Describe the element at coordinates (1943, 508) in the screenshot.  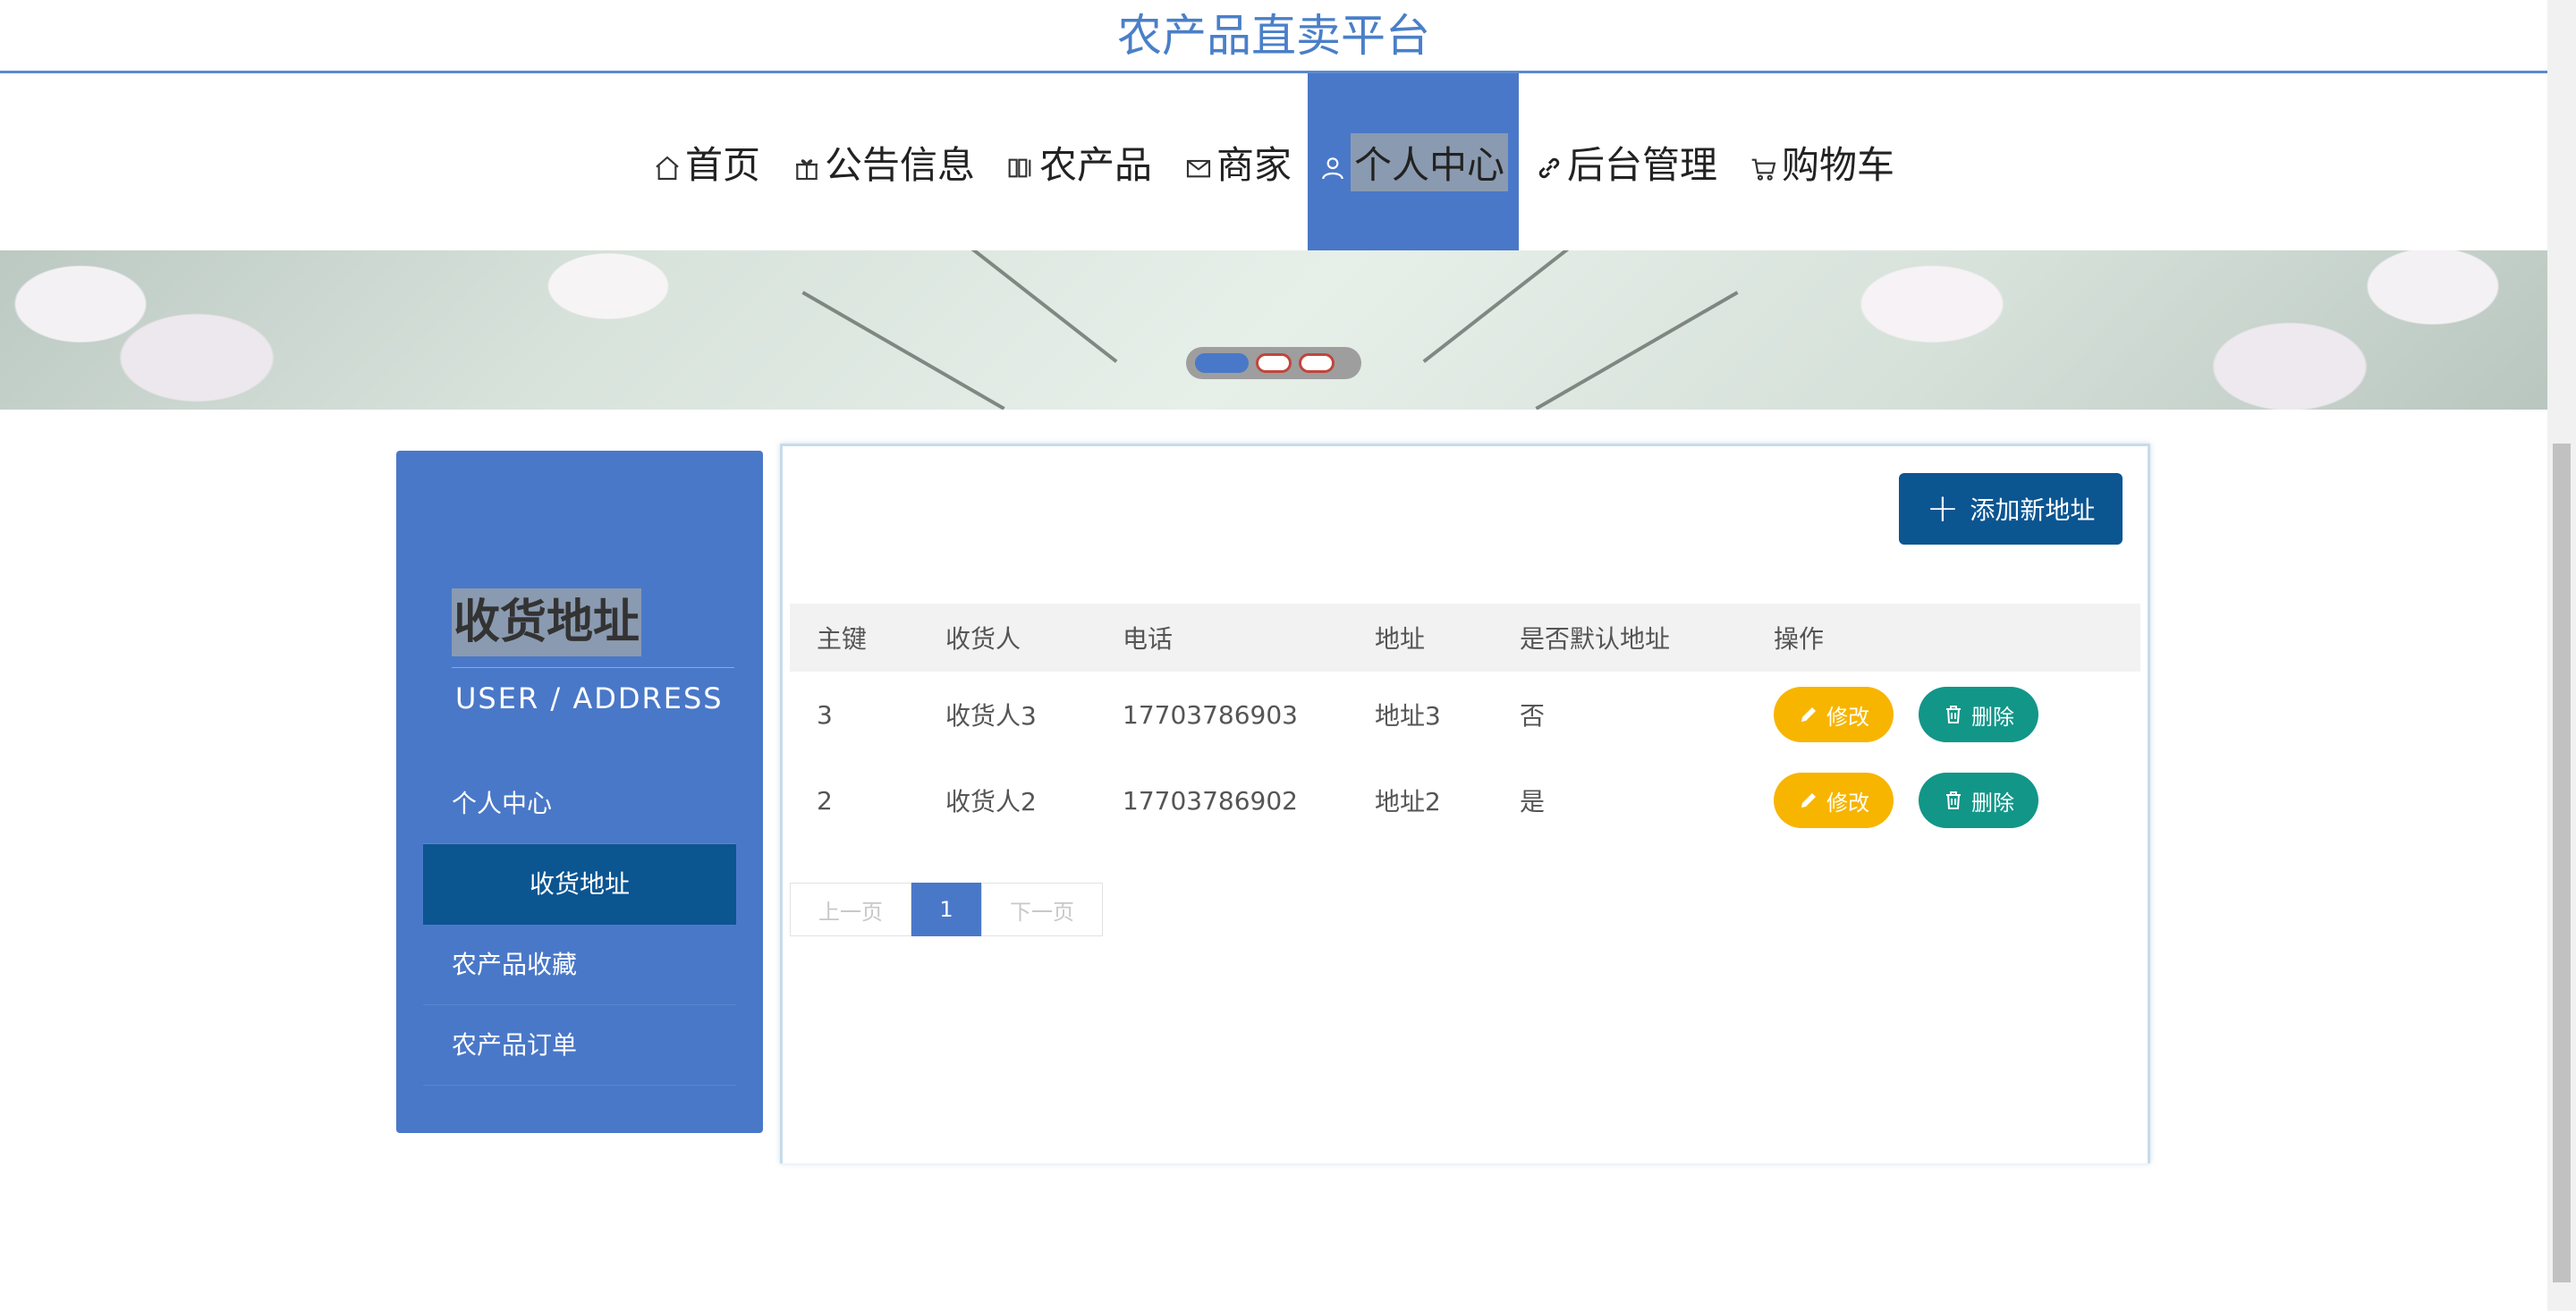
I see `plus-icon: +` at that location.